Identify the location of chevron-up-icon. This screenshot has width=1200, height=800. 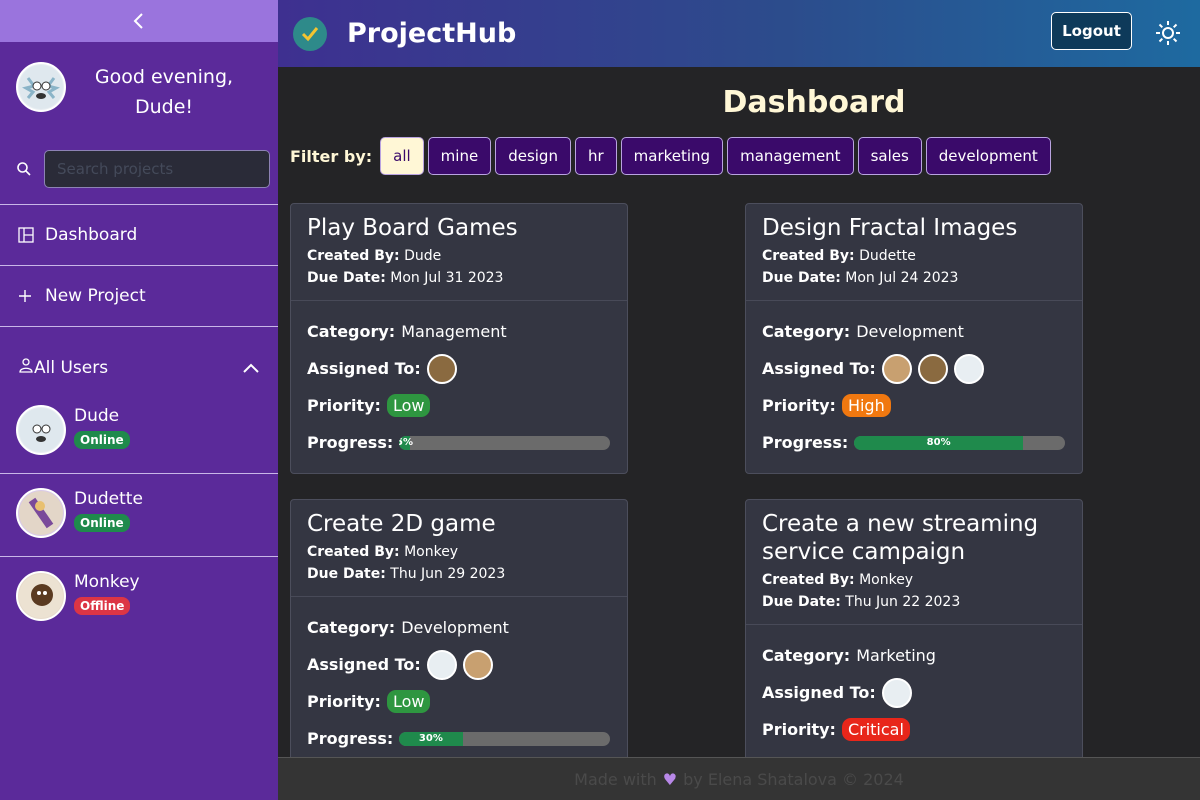
(251, 368).